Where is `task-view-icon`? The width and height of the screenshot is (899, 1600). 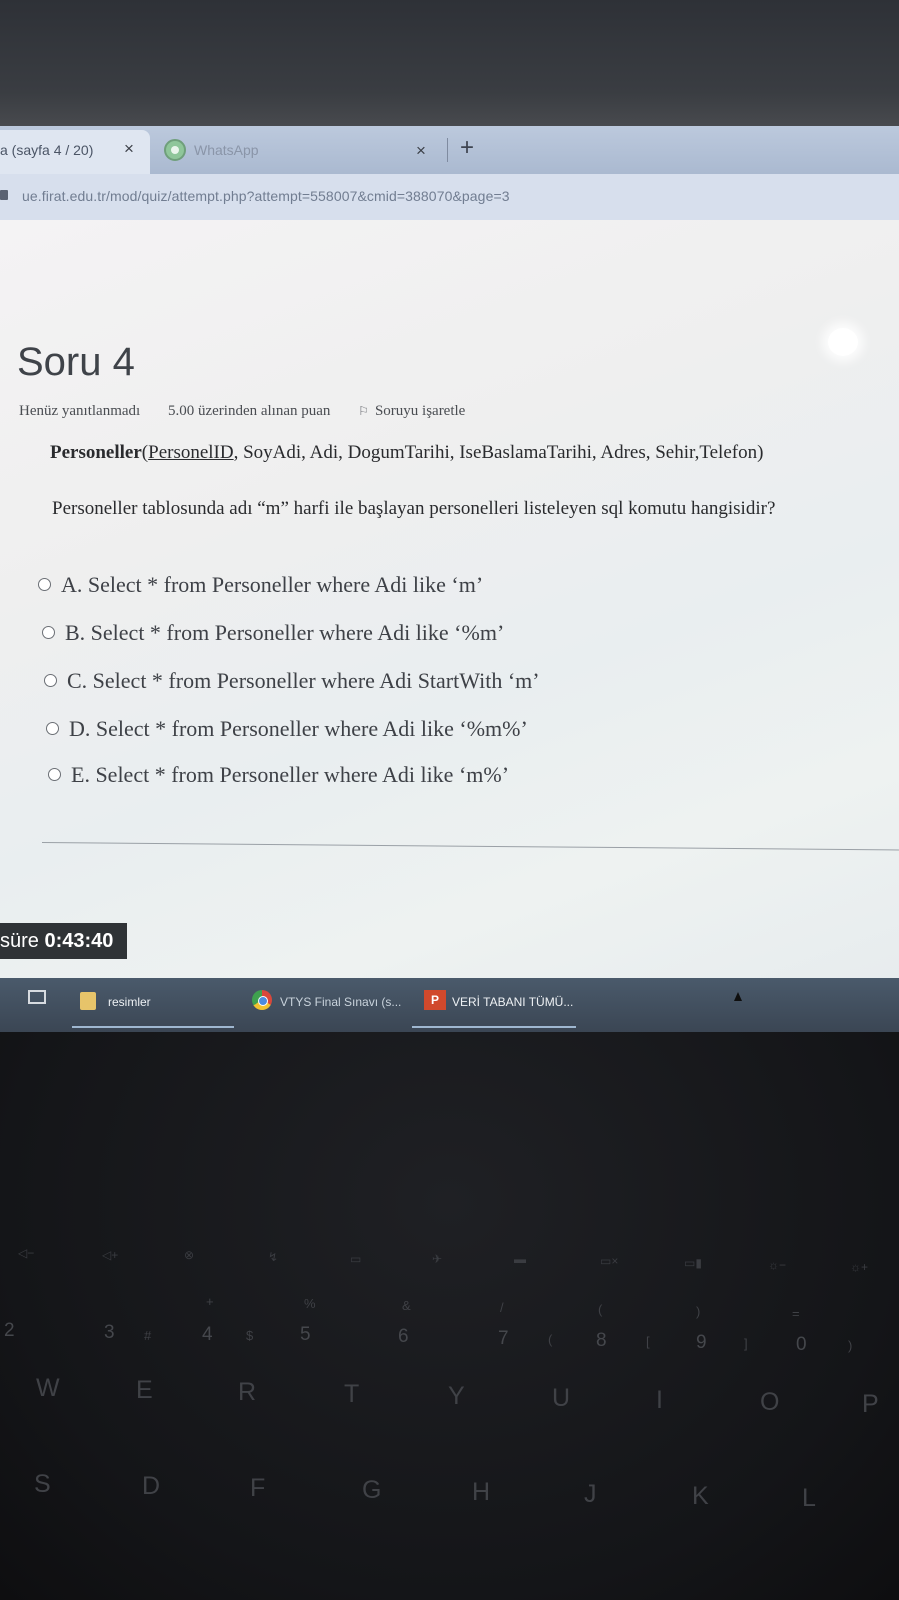 task-view-icon is located at coordinates (37, 997).